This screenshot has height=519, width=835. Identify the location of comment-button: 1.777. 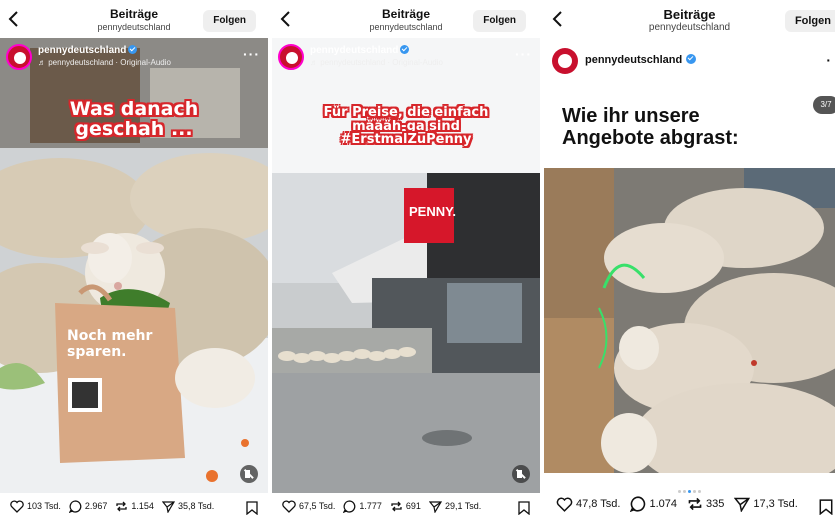
(362, 506).